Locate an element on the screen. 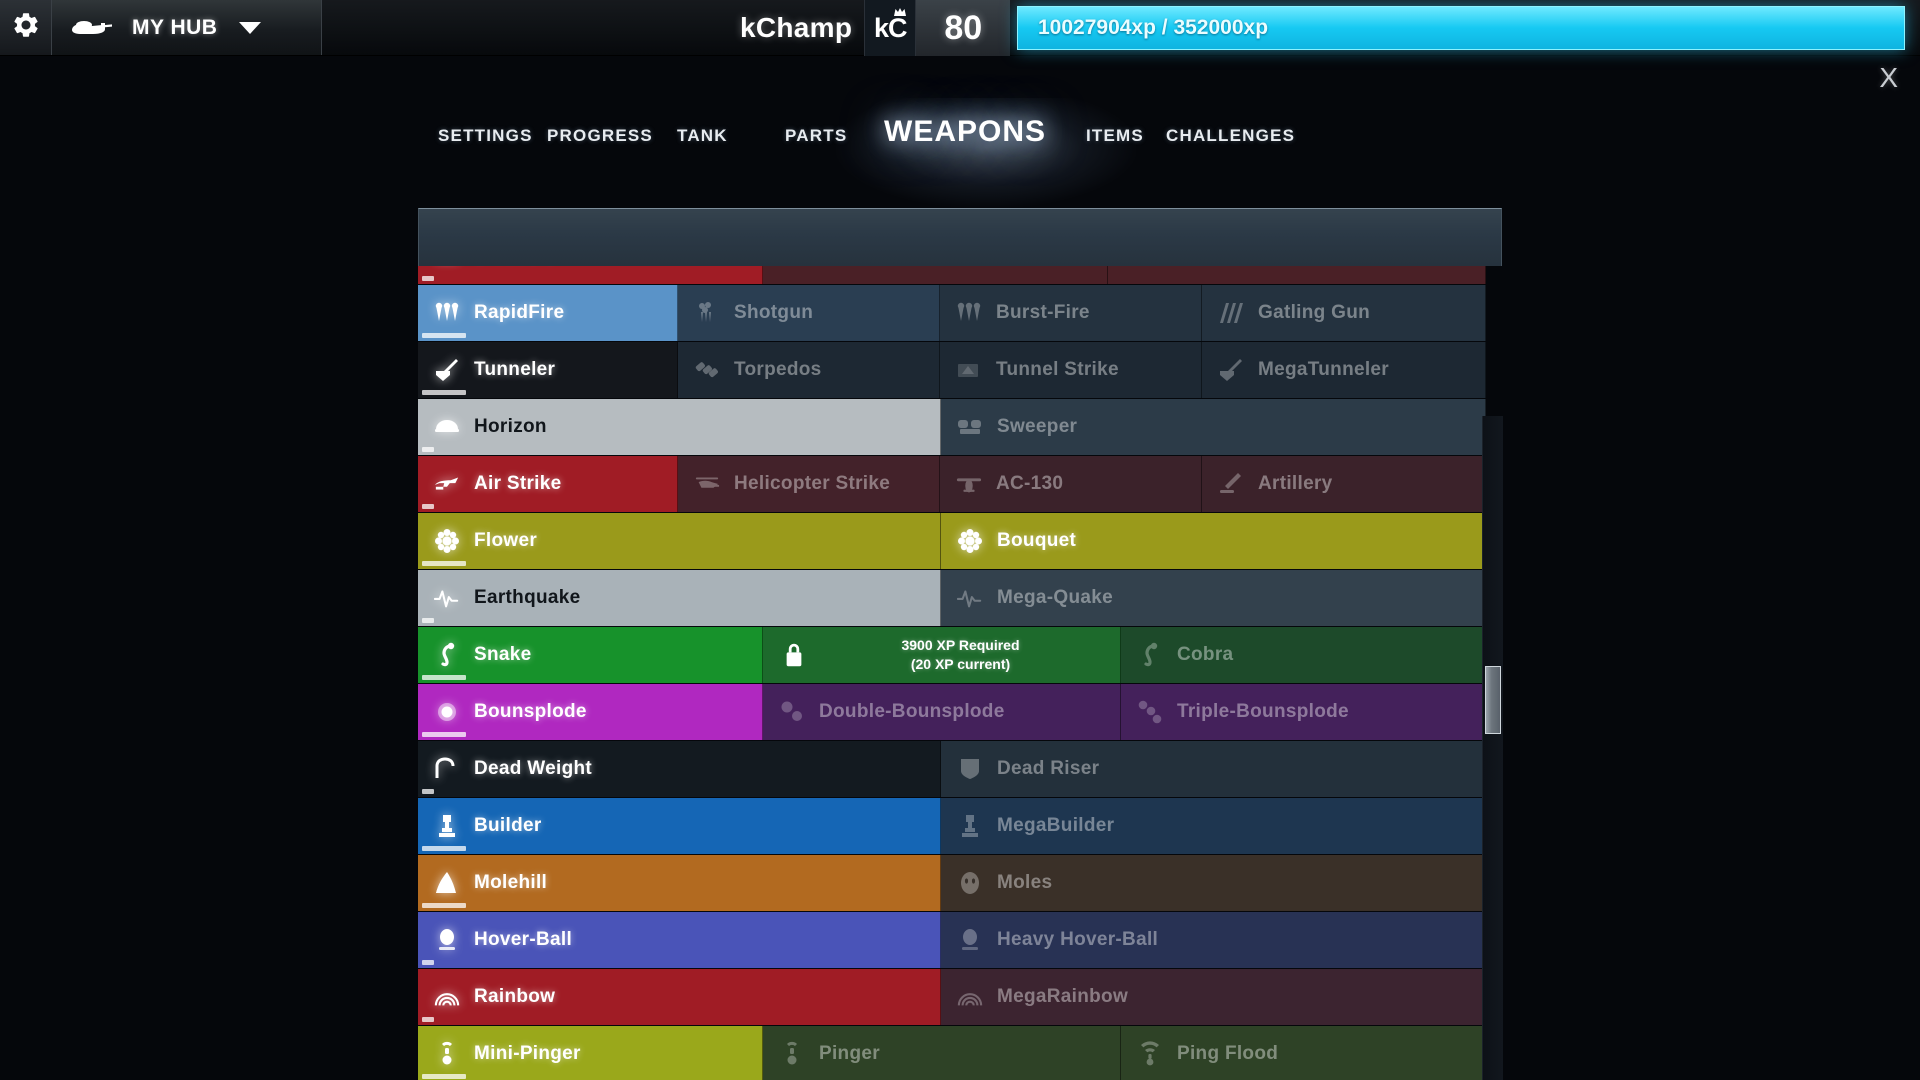 Image resolution: width=1920 pixels, height=1080 pixels. weapon-cell-shotgun: Shotgun is located at coordinates (809, 313).